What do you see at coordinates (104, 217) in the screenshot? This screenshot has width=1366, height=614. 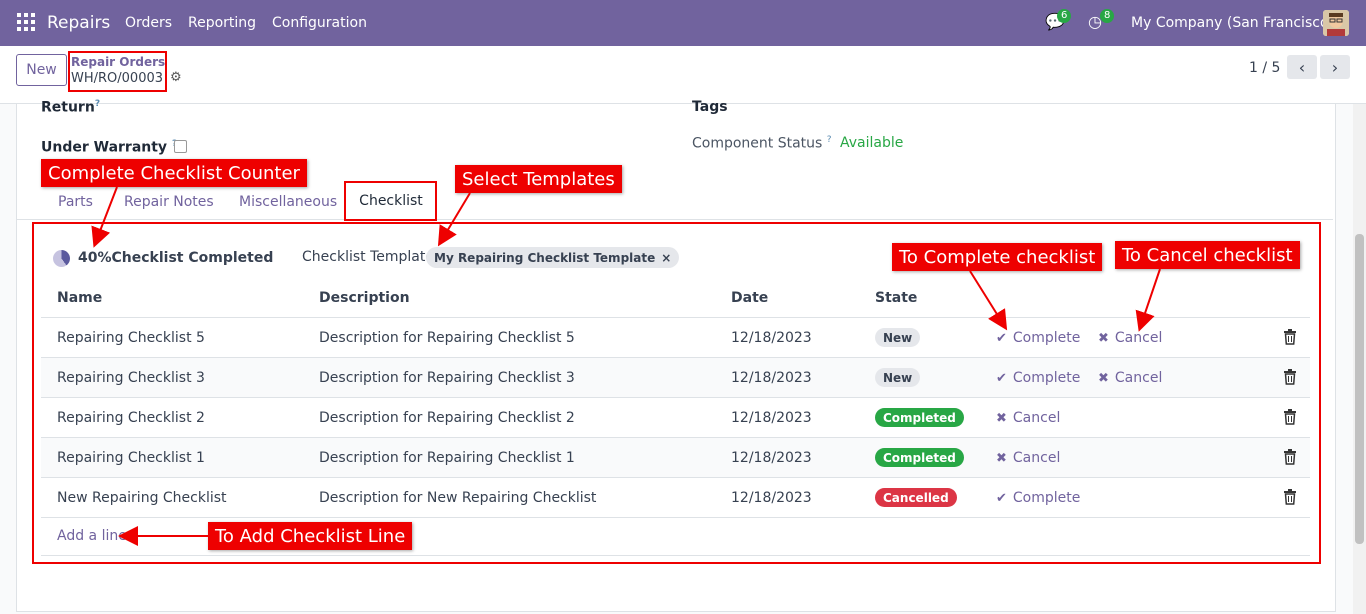 I see `arrow-counter` at bounding box center [104, 217].